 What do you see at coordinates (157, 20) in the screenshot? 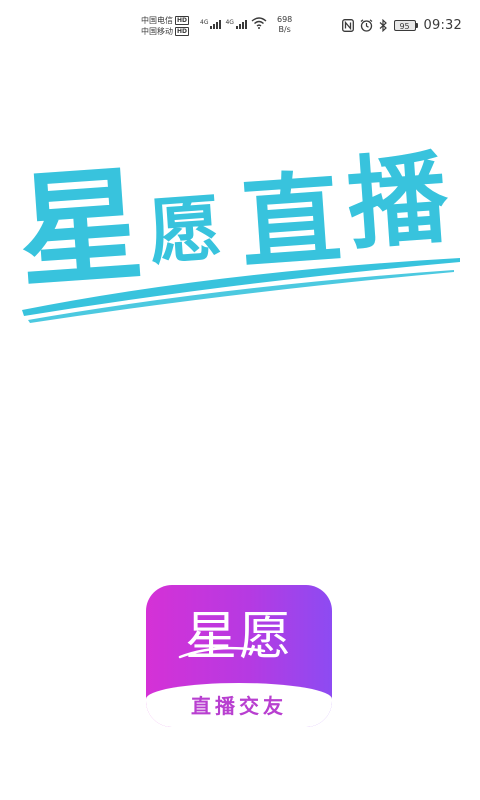
I see `carrier-1-label: 中国电信` at bounding box center [157, 20].